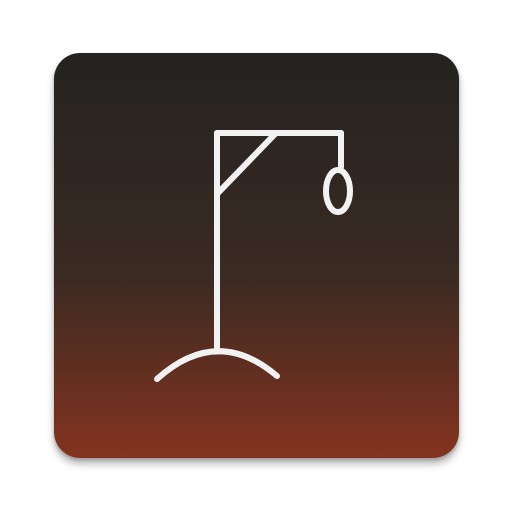  I want to click on gallows-noose, so click(338, 191).